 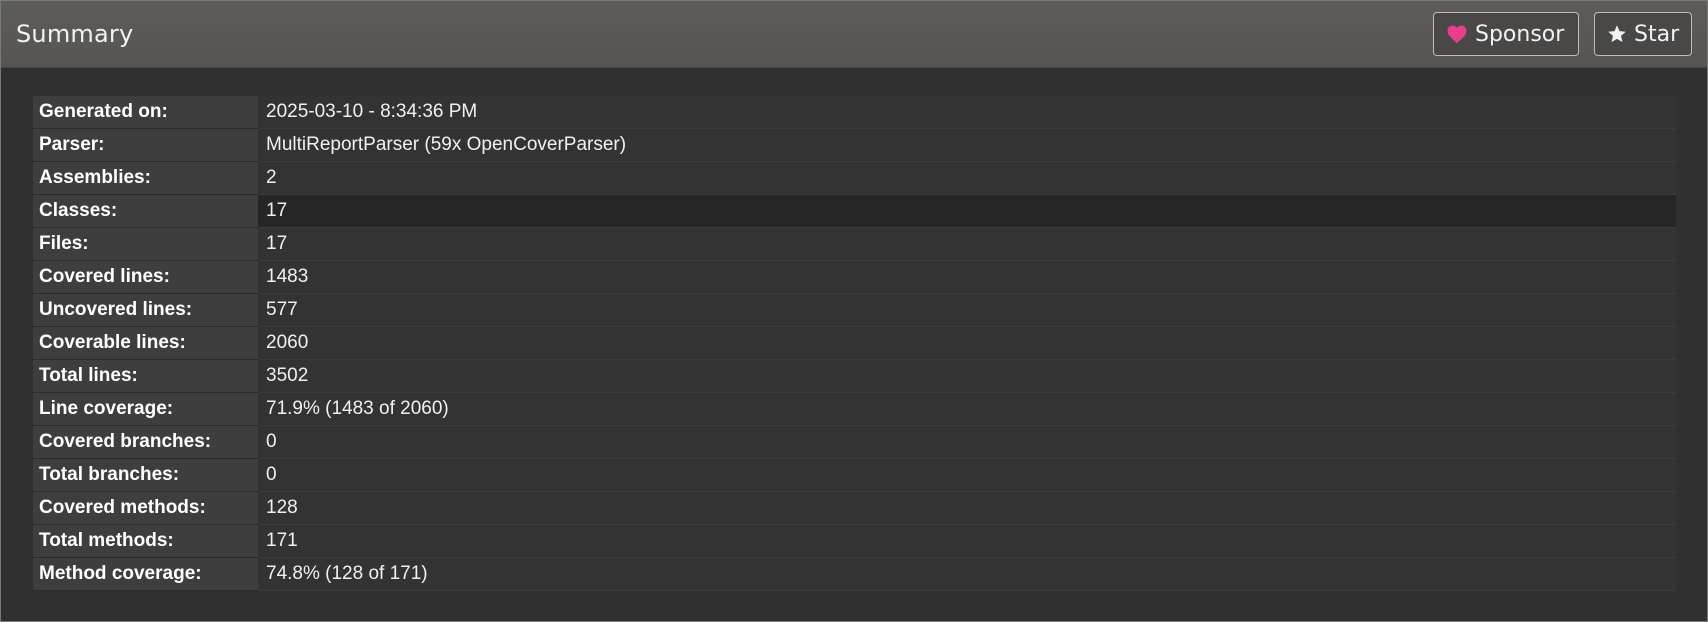 I want to click on table-row: Classes: 17, so click(x=854, y=211).